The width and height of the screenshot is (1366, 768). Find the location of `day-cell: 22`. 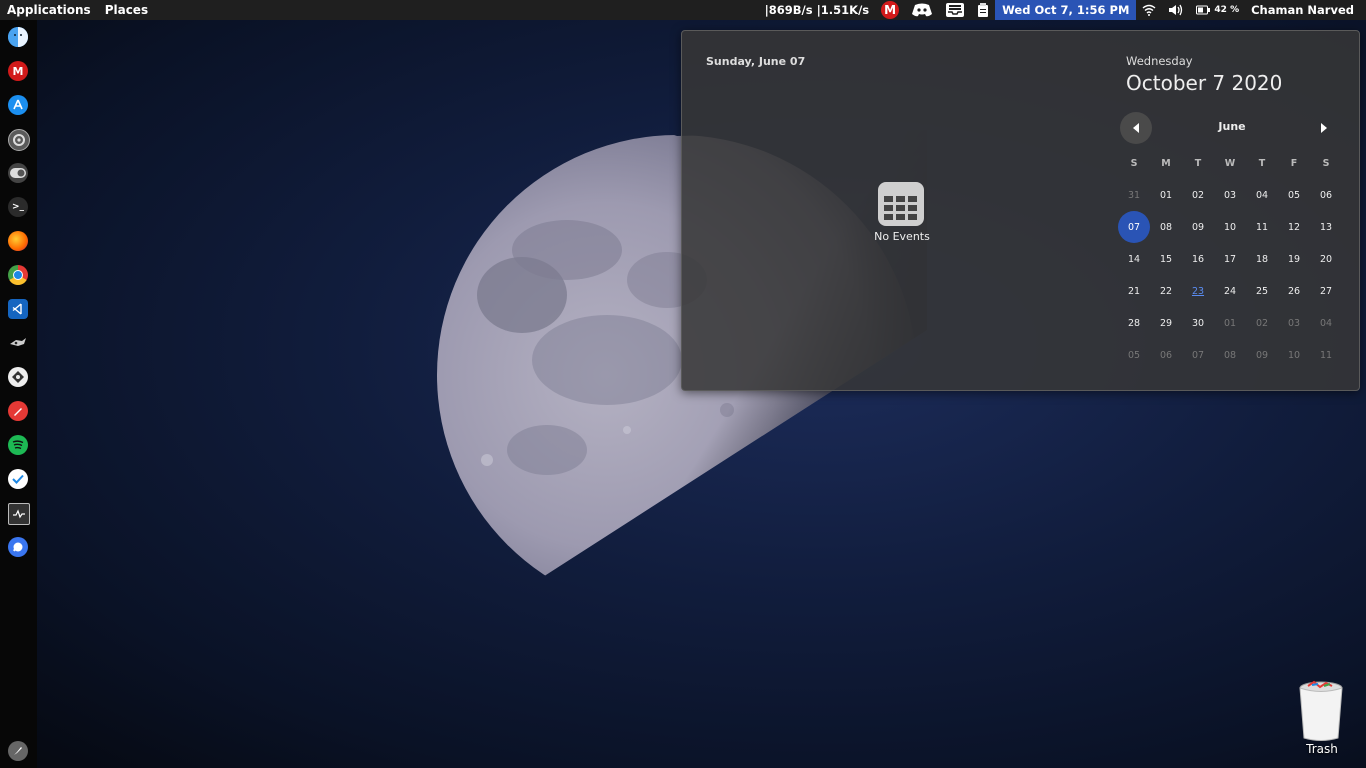

day-cell: 22 is located at coordinates (1166, 291).